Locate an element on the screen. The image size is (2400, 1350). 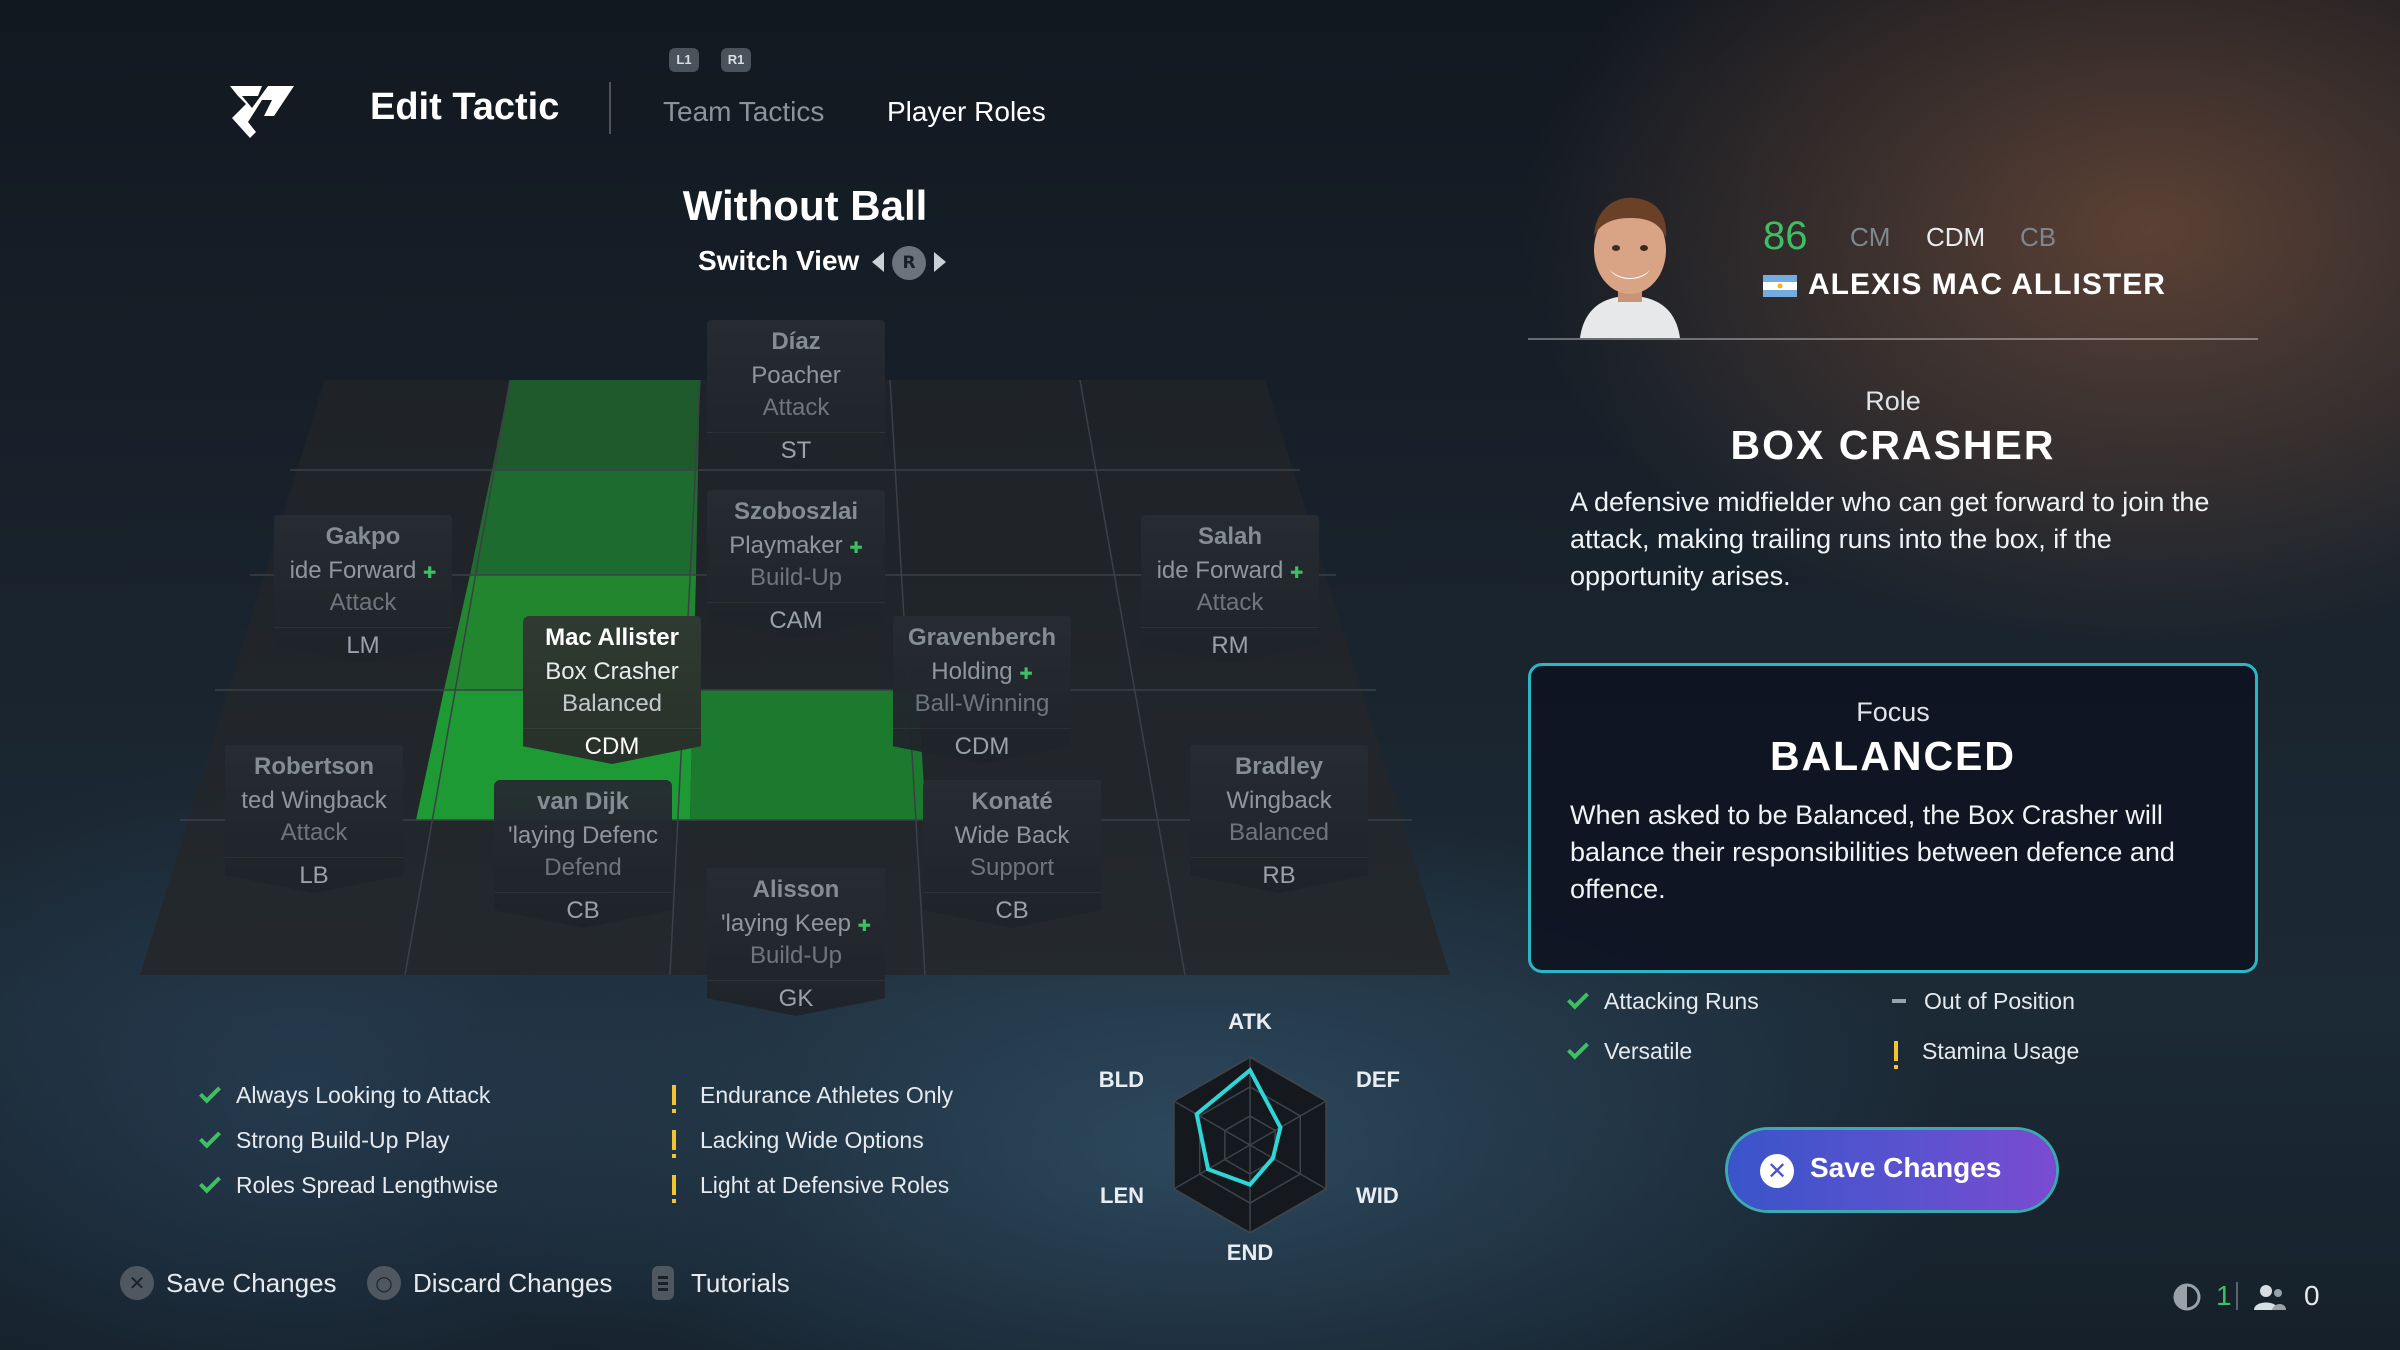
friends-icon is located at coordinates (2270, 1297).